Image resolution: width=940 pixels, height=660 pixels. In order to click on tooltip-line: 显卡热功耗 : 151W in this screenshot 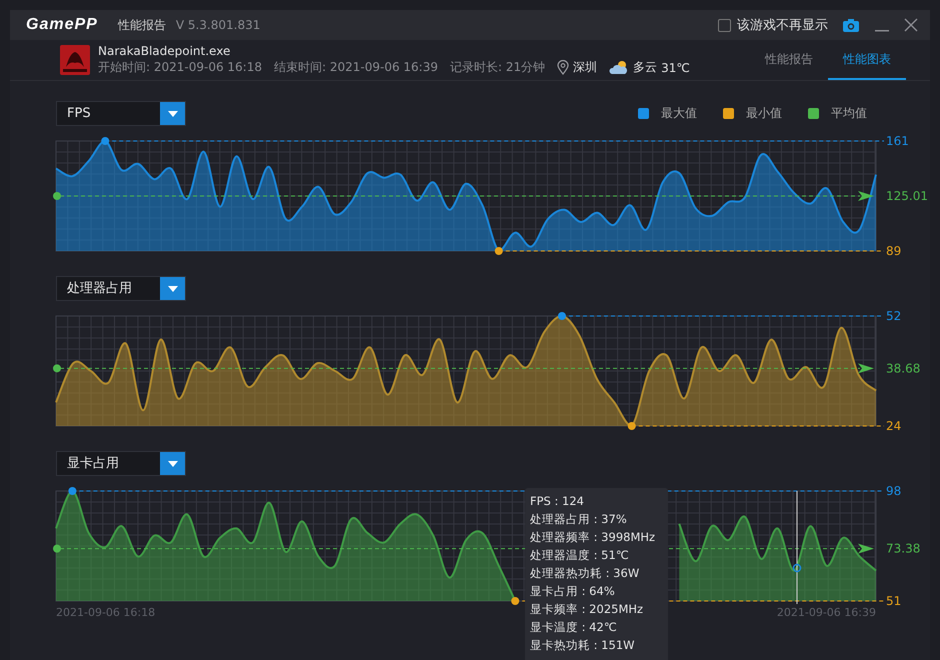, I will do `click(583, 645)`.